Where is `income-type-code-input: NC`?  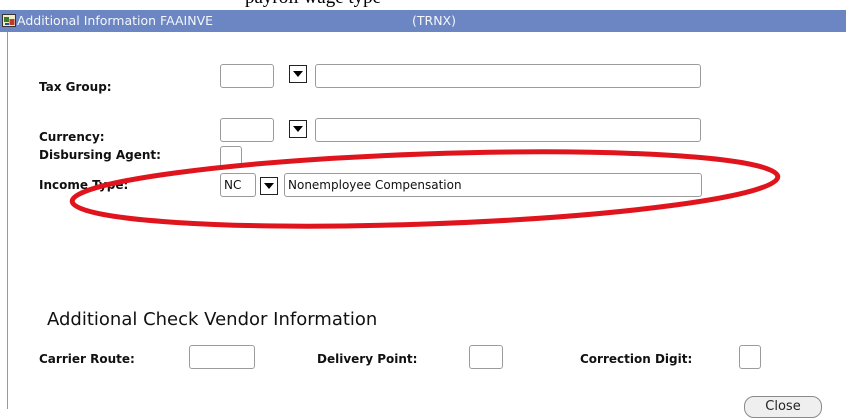 income-type-code-input: NC is located at coordinates (238, 185).